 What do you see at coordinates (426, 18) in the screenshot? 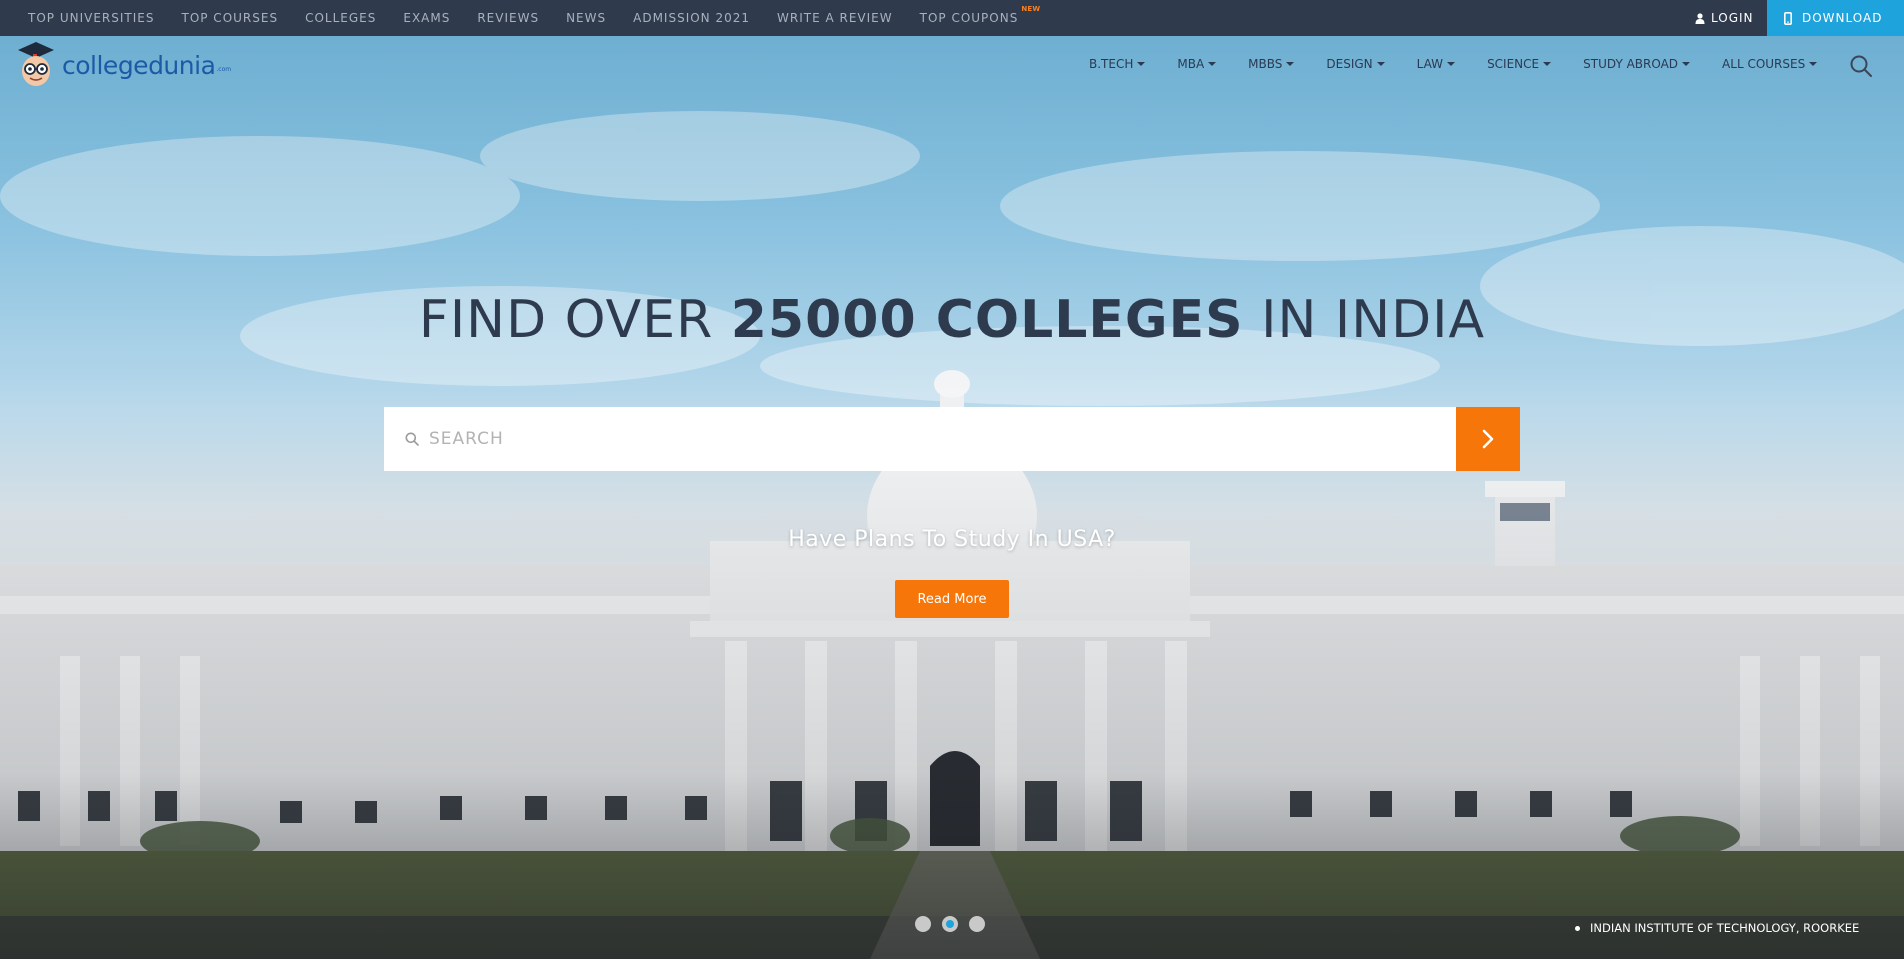
I see `topbar-link-exams: EXAMS` at bounding box center [426, 18].